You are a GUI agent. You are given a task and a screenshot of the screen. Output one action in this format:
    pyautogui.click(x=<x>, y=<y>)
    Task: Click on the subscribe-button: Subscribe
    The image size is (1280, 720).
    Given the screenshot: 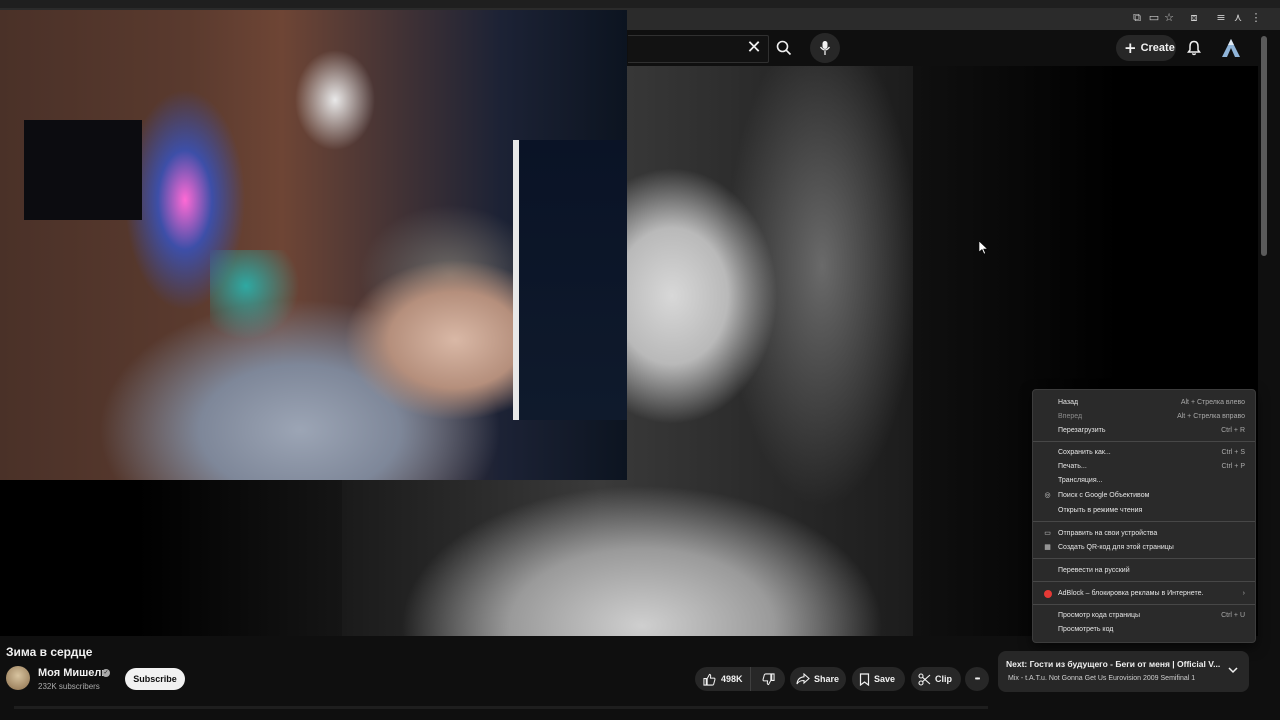 What is the action you would take?
    pyautogui.click(x=155, y=679)
    